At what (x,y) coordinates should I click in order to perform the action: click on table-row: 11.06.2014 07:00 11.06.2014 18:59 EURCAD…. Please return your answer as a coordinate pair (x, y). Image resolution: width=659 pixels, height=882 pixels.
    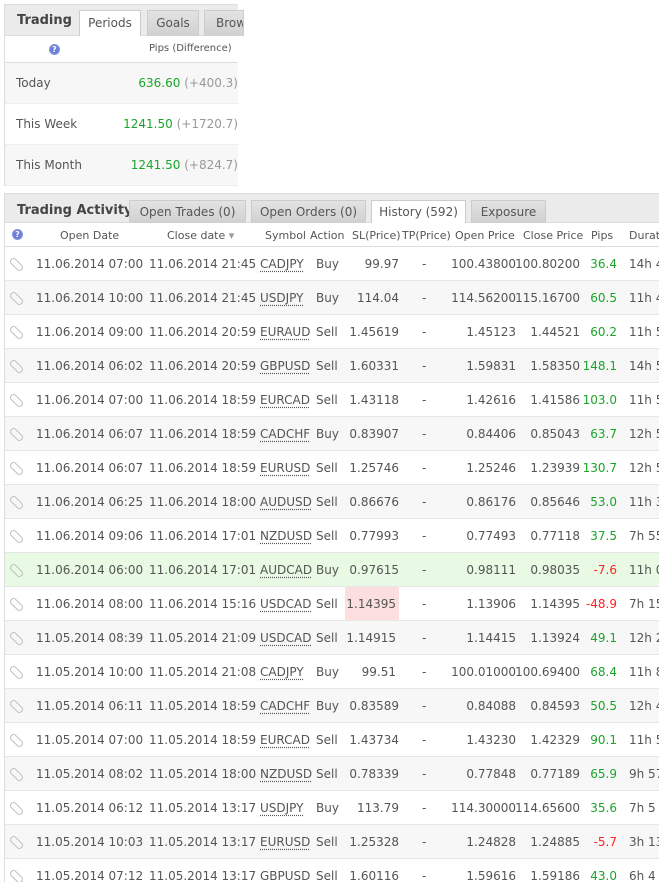
    Looking at the image, I should click on (332, 400).